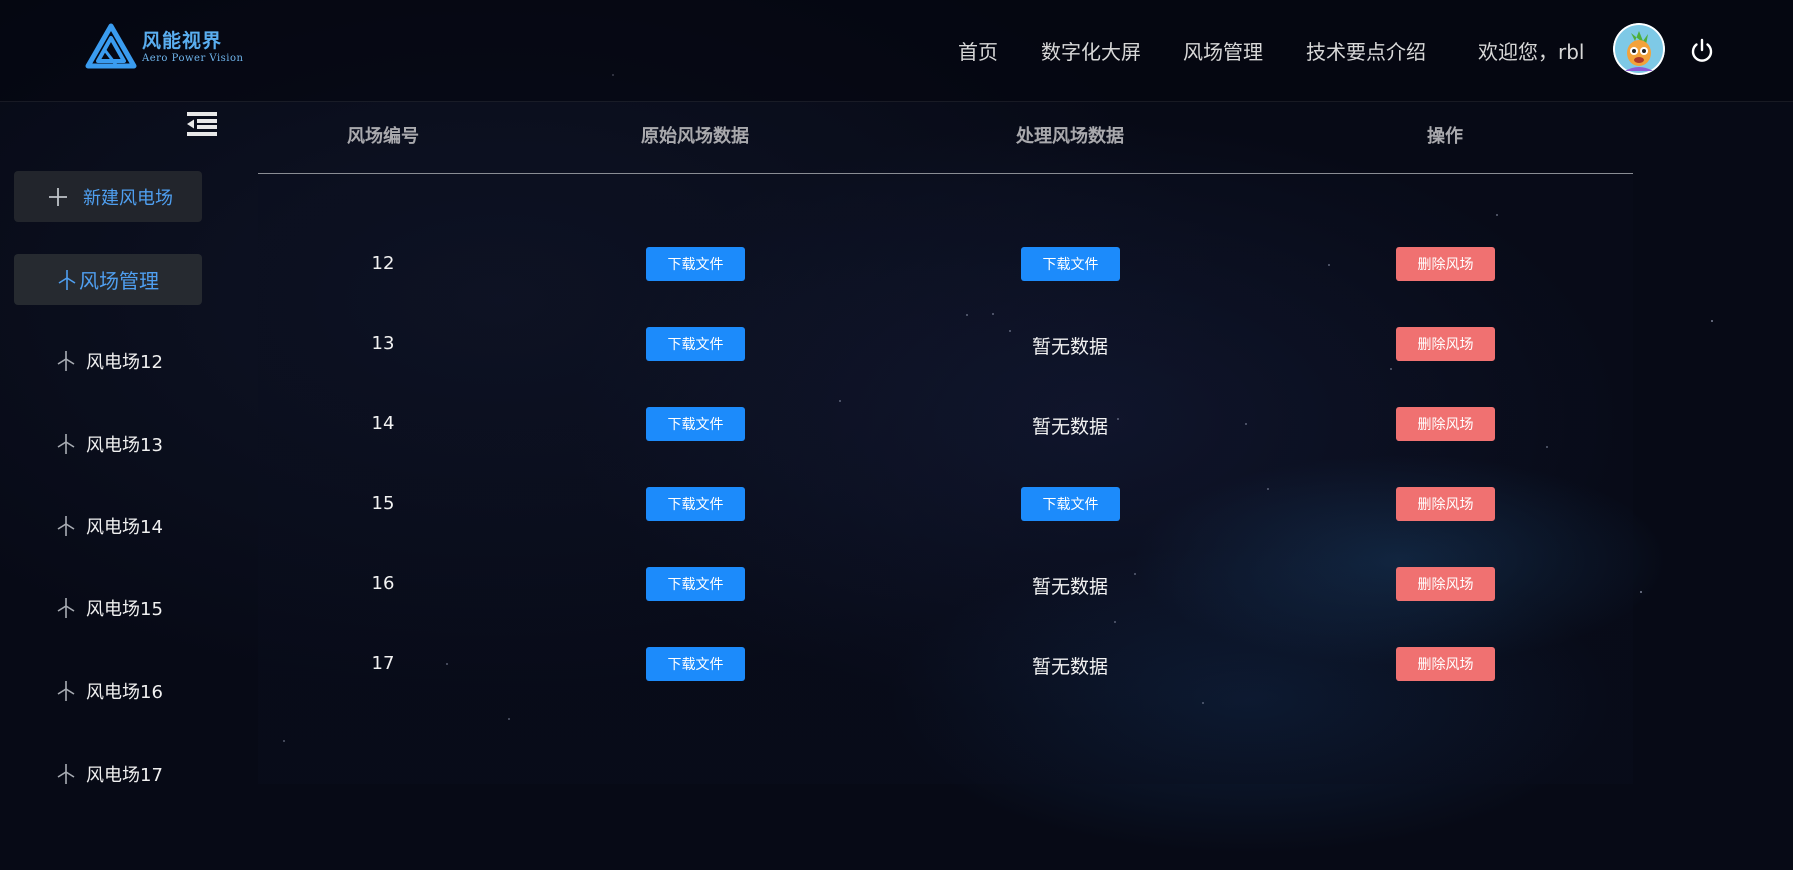  What do you see at coordinates (124, 692) in the screenshot?
I see `sidebar-item-label: 风电场16` at bounding box center [124, 692].